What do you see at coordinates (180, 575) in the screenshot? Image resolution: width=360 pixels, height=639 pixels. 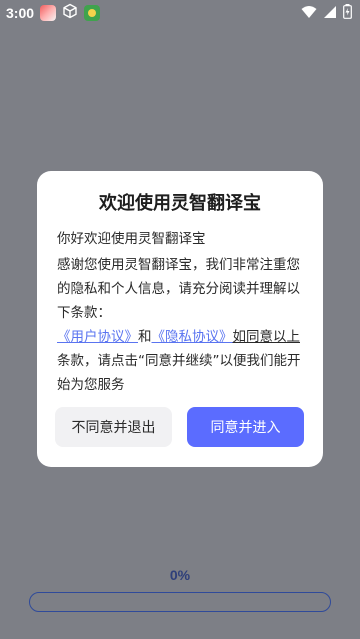 I see `progress-percent: 0%` at bounding box center [180, 575].